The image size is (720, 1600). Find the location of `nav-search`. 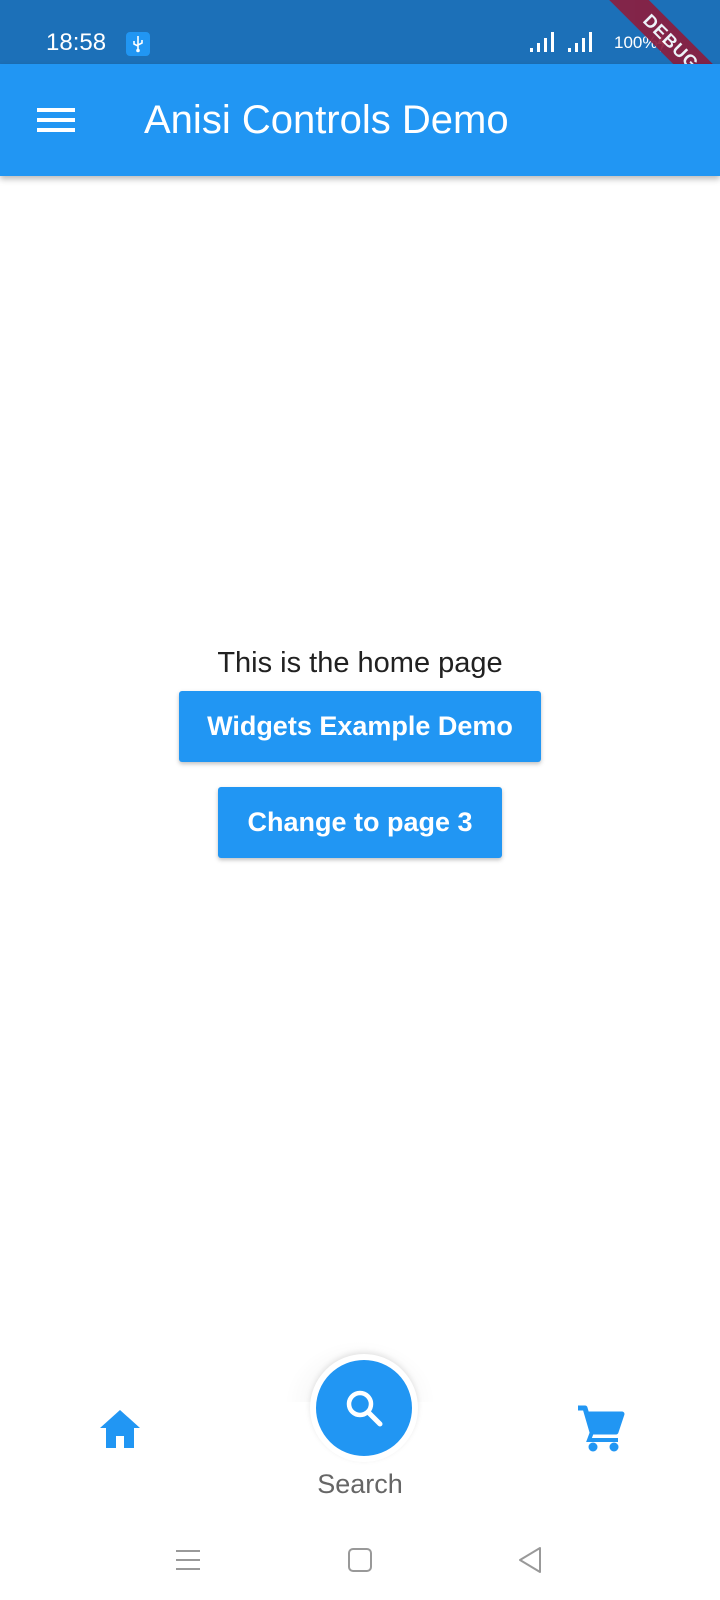

nav-search is located at coordinates (364, 1408).